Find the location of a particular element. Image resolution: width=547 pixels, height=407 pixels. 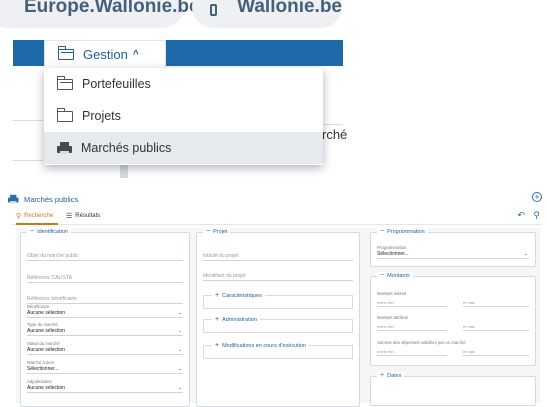

gestion-dropdown-menu: Portefeuilles Projets Marchés publics is located at coordinates (183, 116).